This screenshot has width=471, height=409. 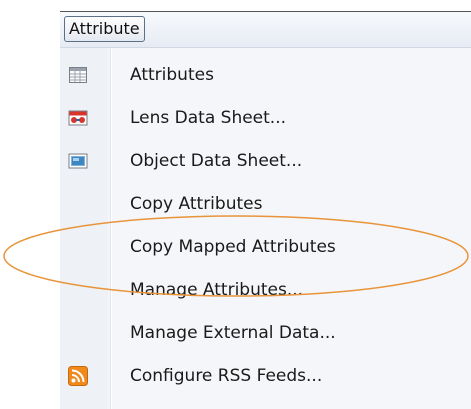 What do you see at coordinates (78, 376) in the screenshot?
I see `rss-icon` at bounding box center [78, 376].